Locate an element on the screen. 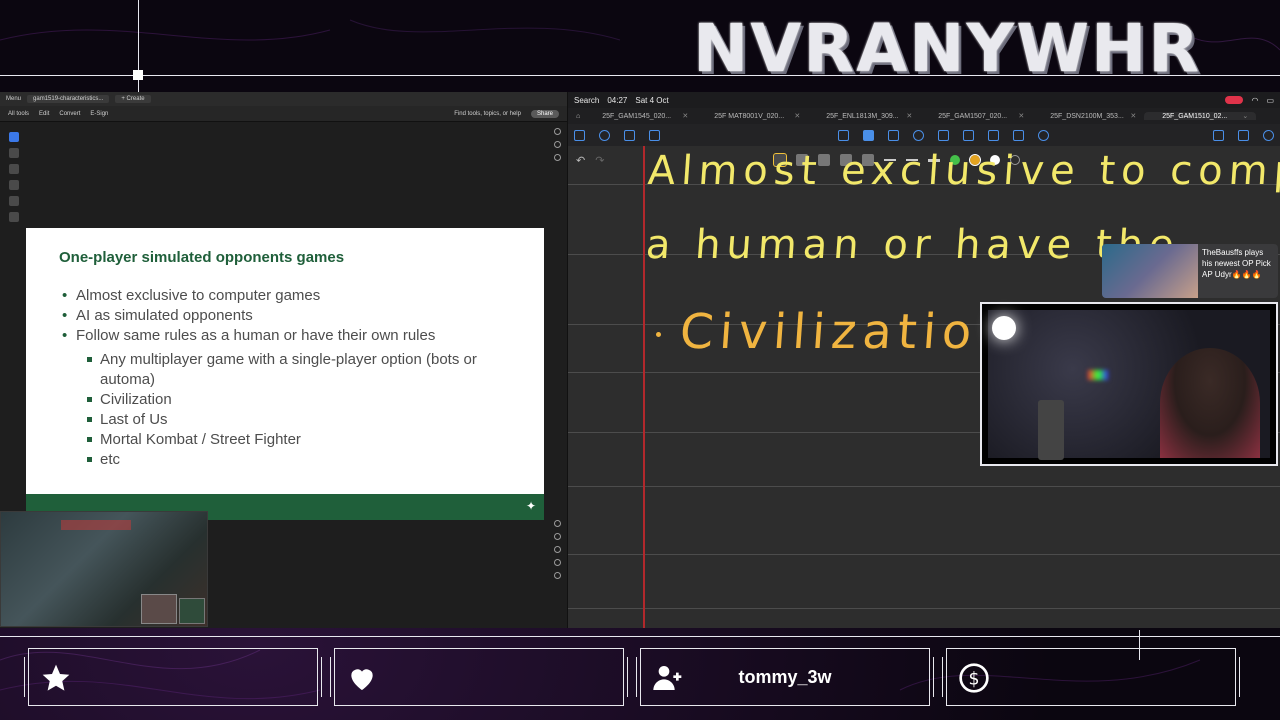 The height and width of the screenshot is (720, 1280). lasso-icon is located at coordinates (843, 135).